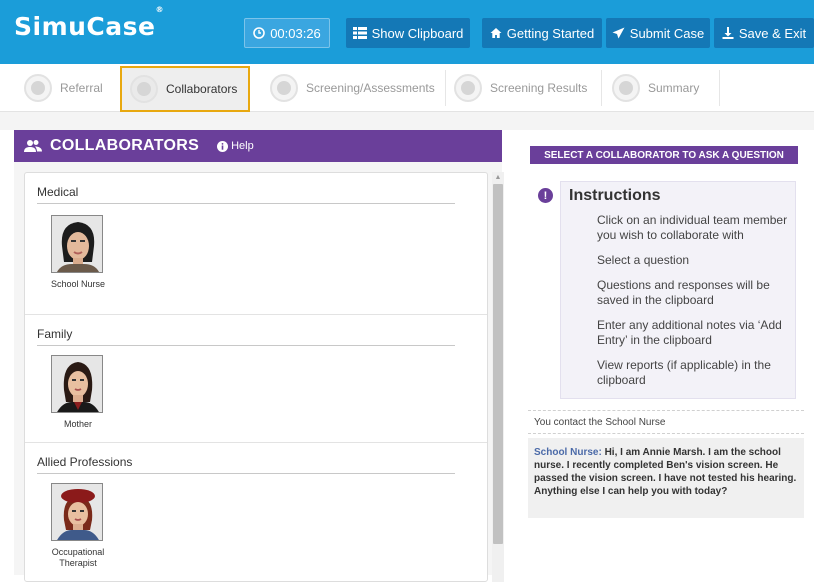  Describe the element at coordinates (407, 121) in the screenshot. I see `content-divider` at that location.